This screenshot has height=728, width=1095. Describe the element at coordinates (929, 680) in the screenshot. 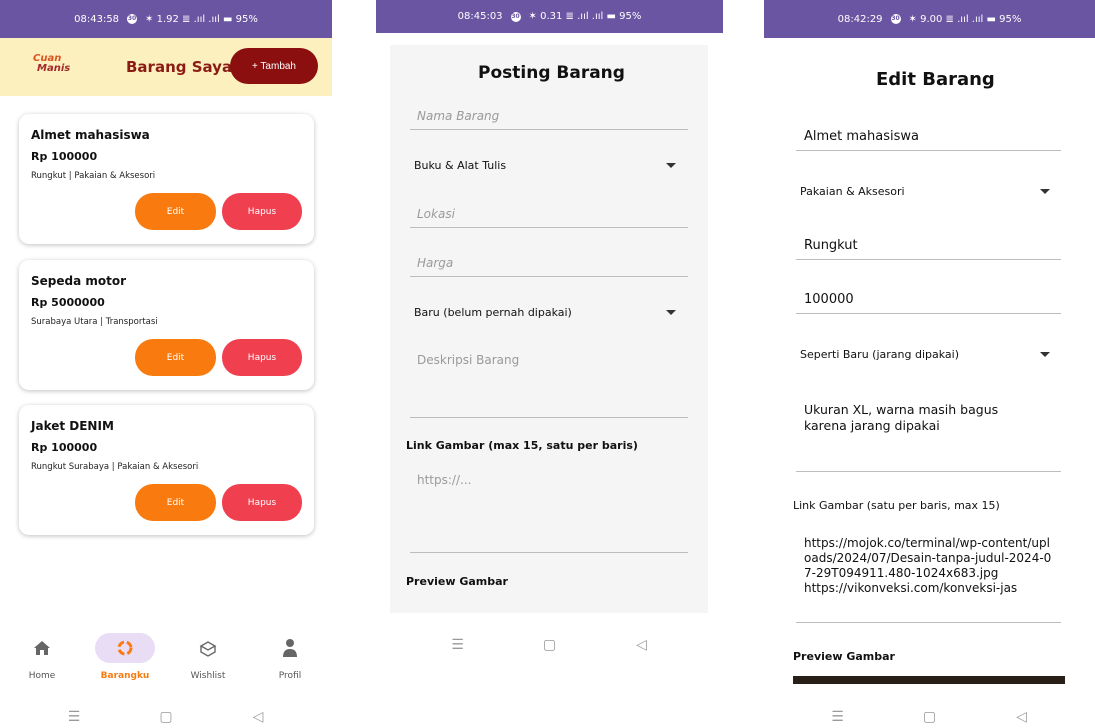

I see `preview-image` at that location.